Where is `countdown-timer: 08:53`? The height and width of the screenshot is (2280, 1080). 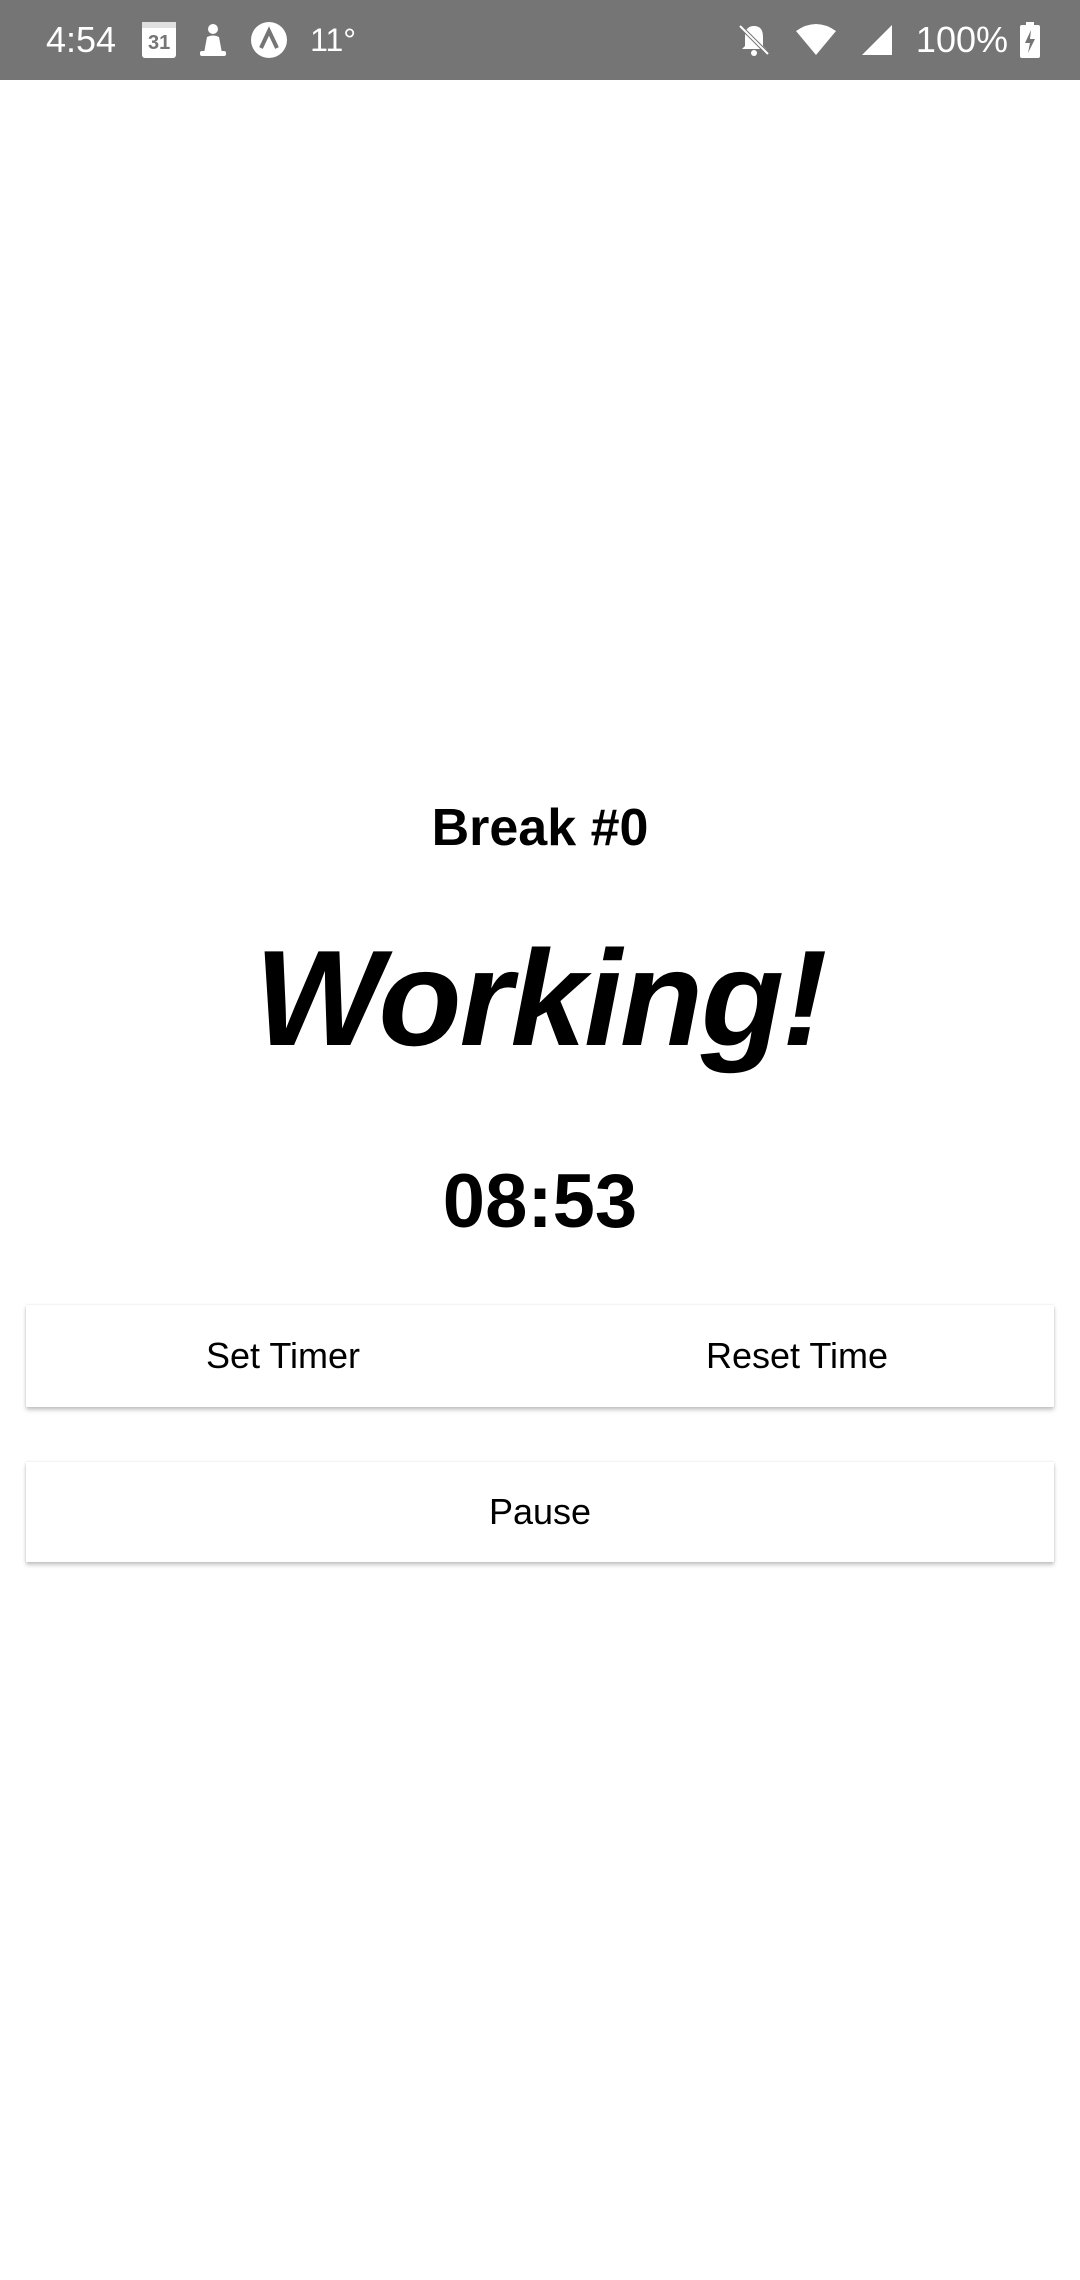
countdown-timer: 08:53 is located at coordinates (540, 1201).